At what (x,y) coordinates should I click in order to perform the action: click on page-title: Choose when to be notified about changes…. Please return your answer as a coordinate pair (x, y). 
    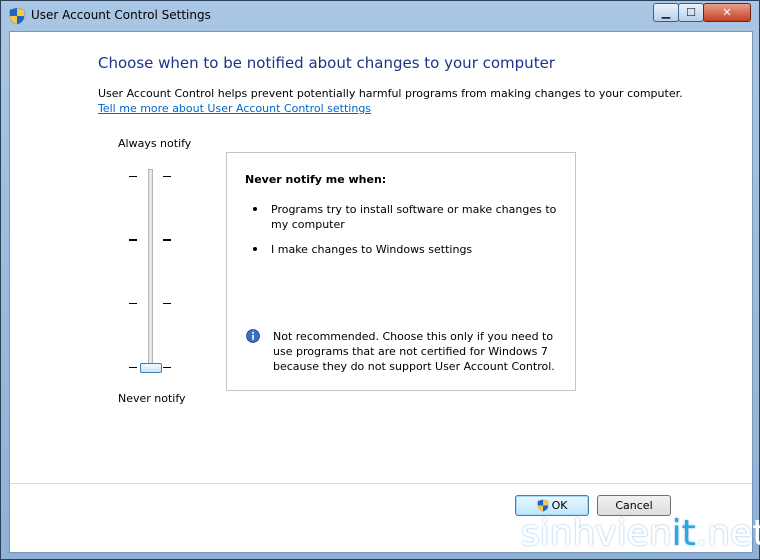
    Looking at the image, I should click on (326, 63).